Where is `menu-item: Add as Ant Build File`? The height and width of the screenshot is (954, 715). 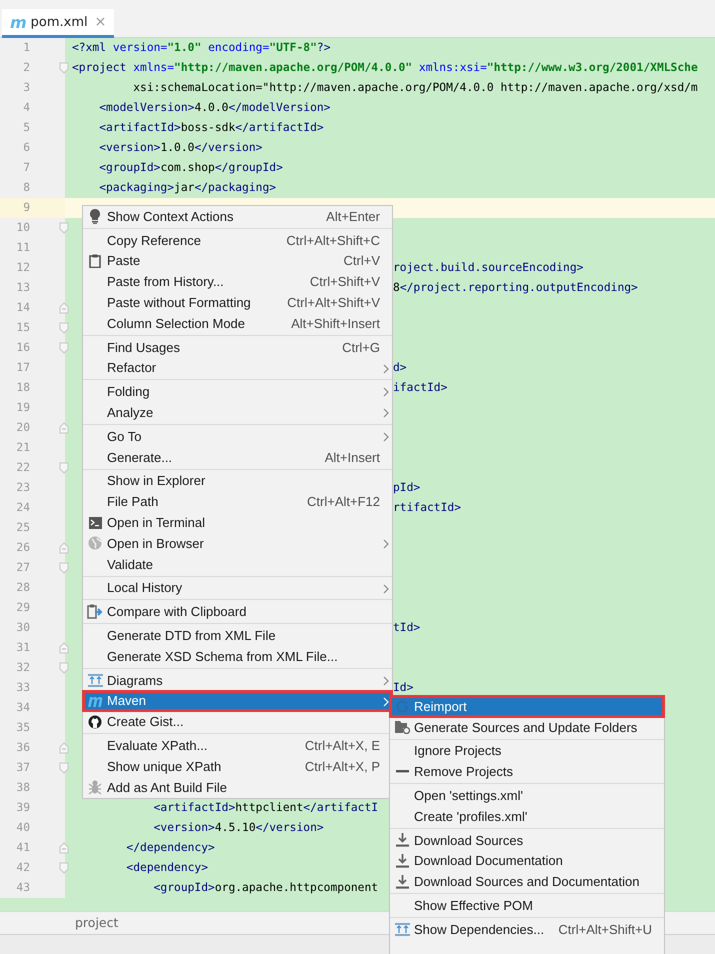 menu-item: Add as Ant Build File is located at coordinates (237, 787).